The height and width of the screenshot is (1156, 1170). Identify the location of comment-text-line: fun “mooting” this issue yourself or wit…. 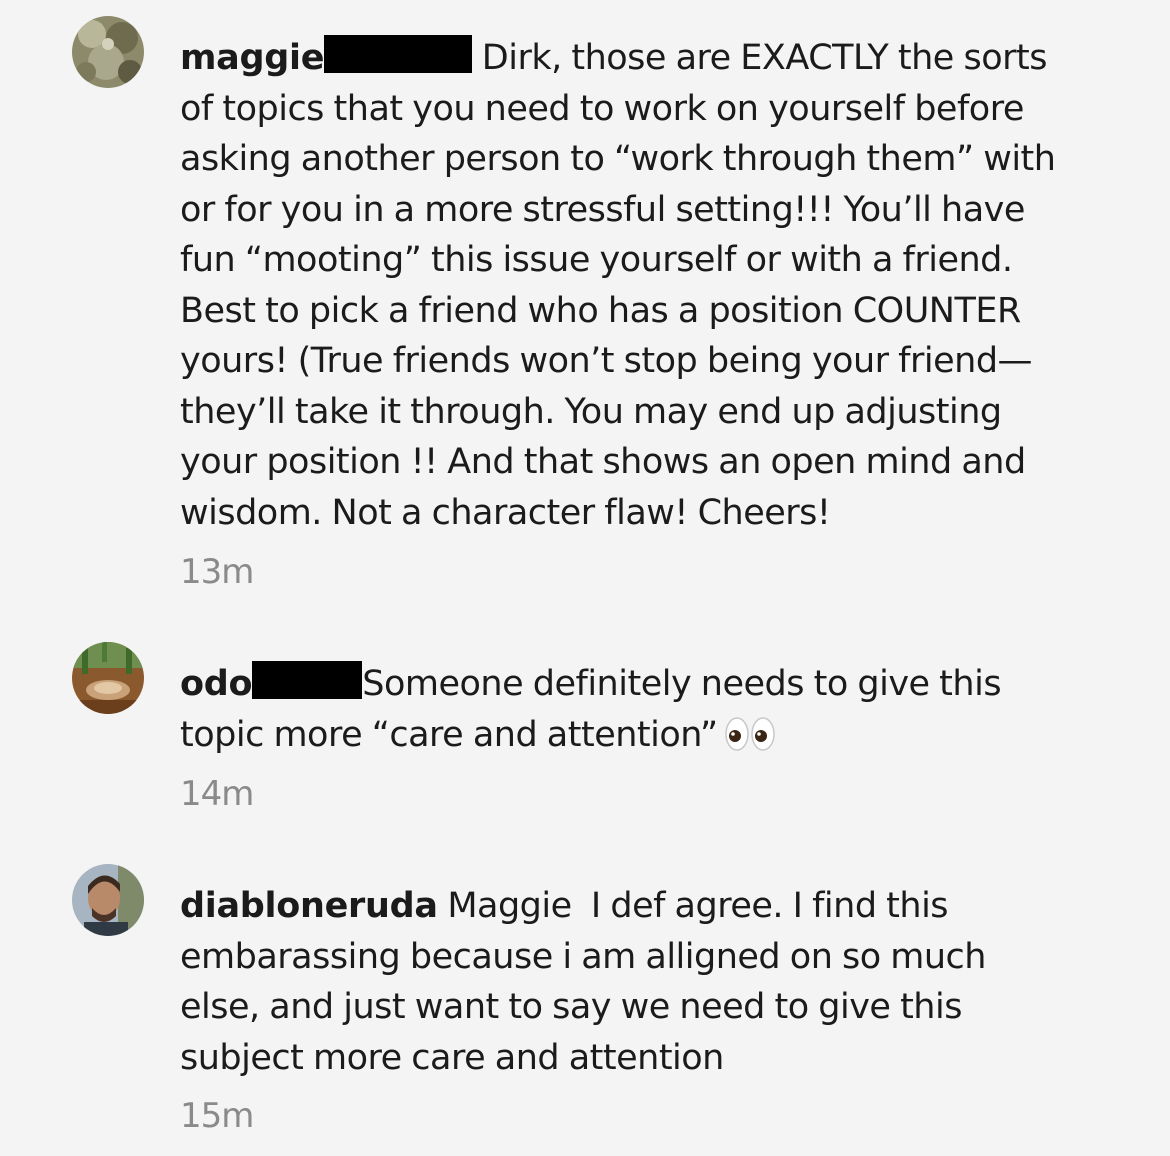
(596, 260).